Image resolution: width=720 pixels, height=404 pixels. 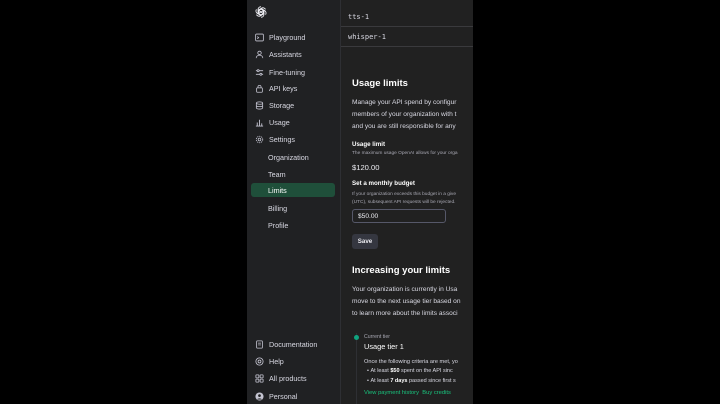 I want to click on bar-chart-icon, so click(x=259, y=122).